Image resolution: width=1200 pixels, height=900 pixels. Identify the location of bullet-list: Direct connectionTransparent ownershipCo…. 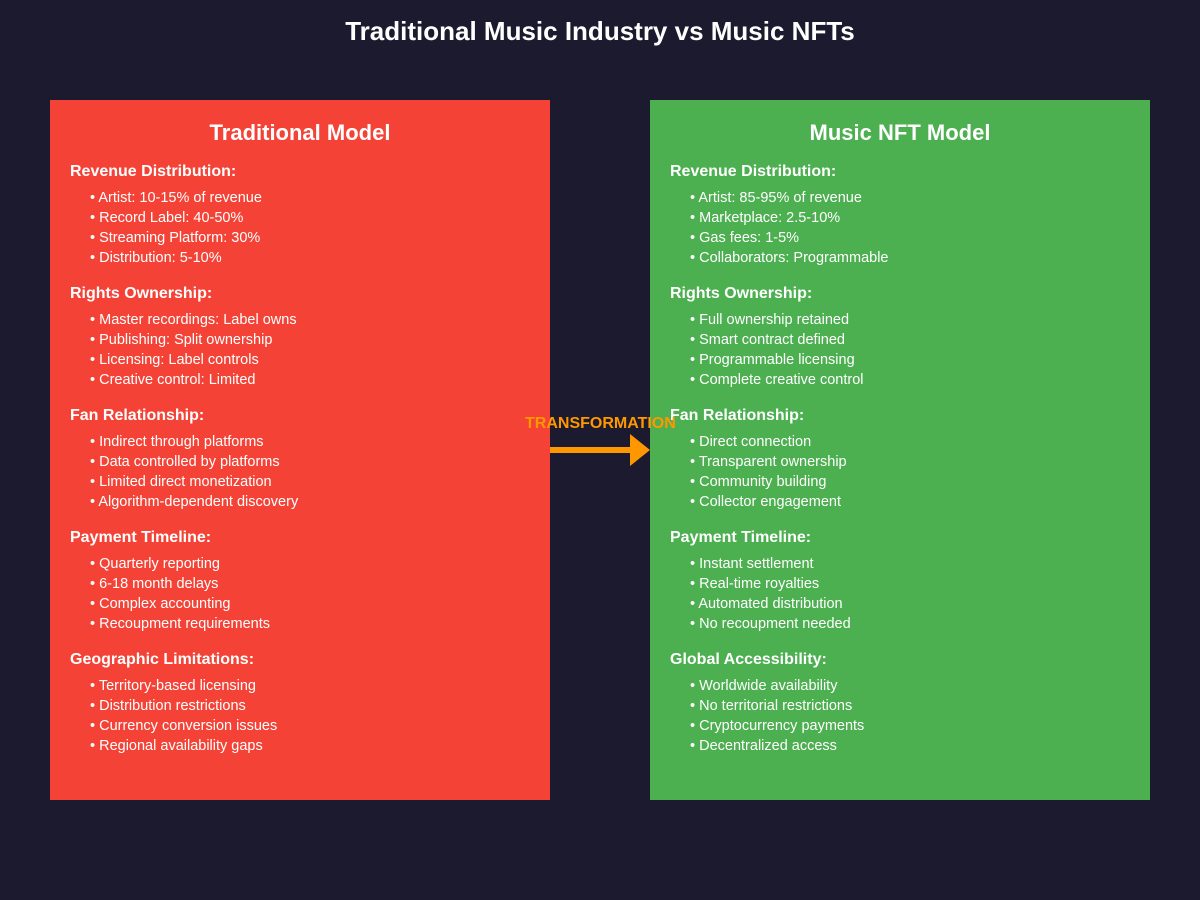
(900, 472).